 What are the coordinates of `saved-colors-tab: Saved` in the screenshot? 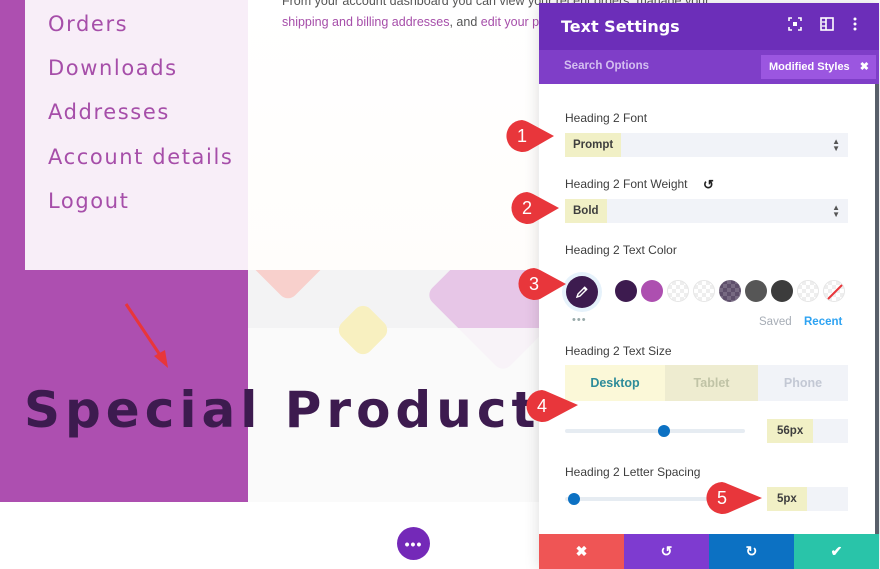 It's located at (775, 322).